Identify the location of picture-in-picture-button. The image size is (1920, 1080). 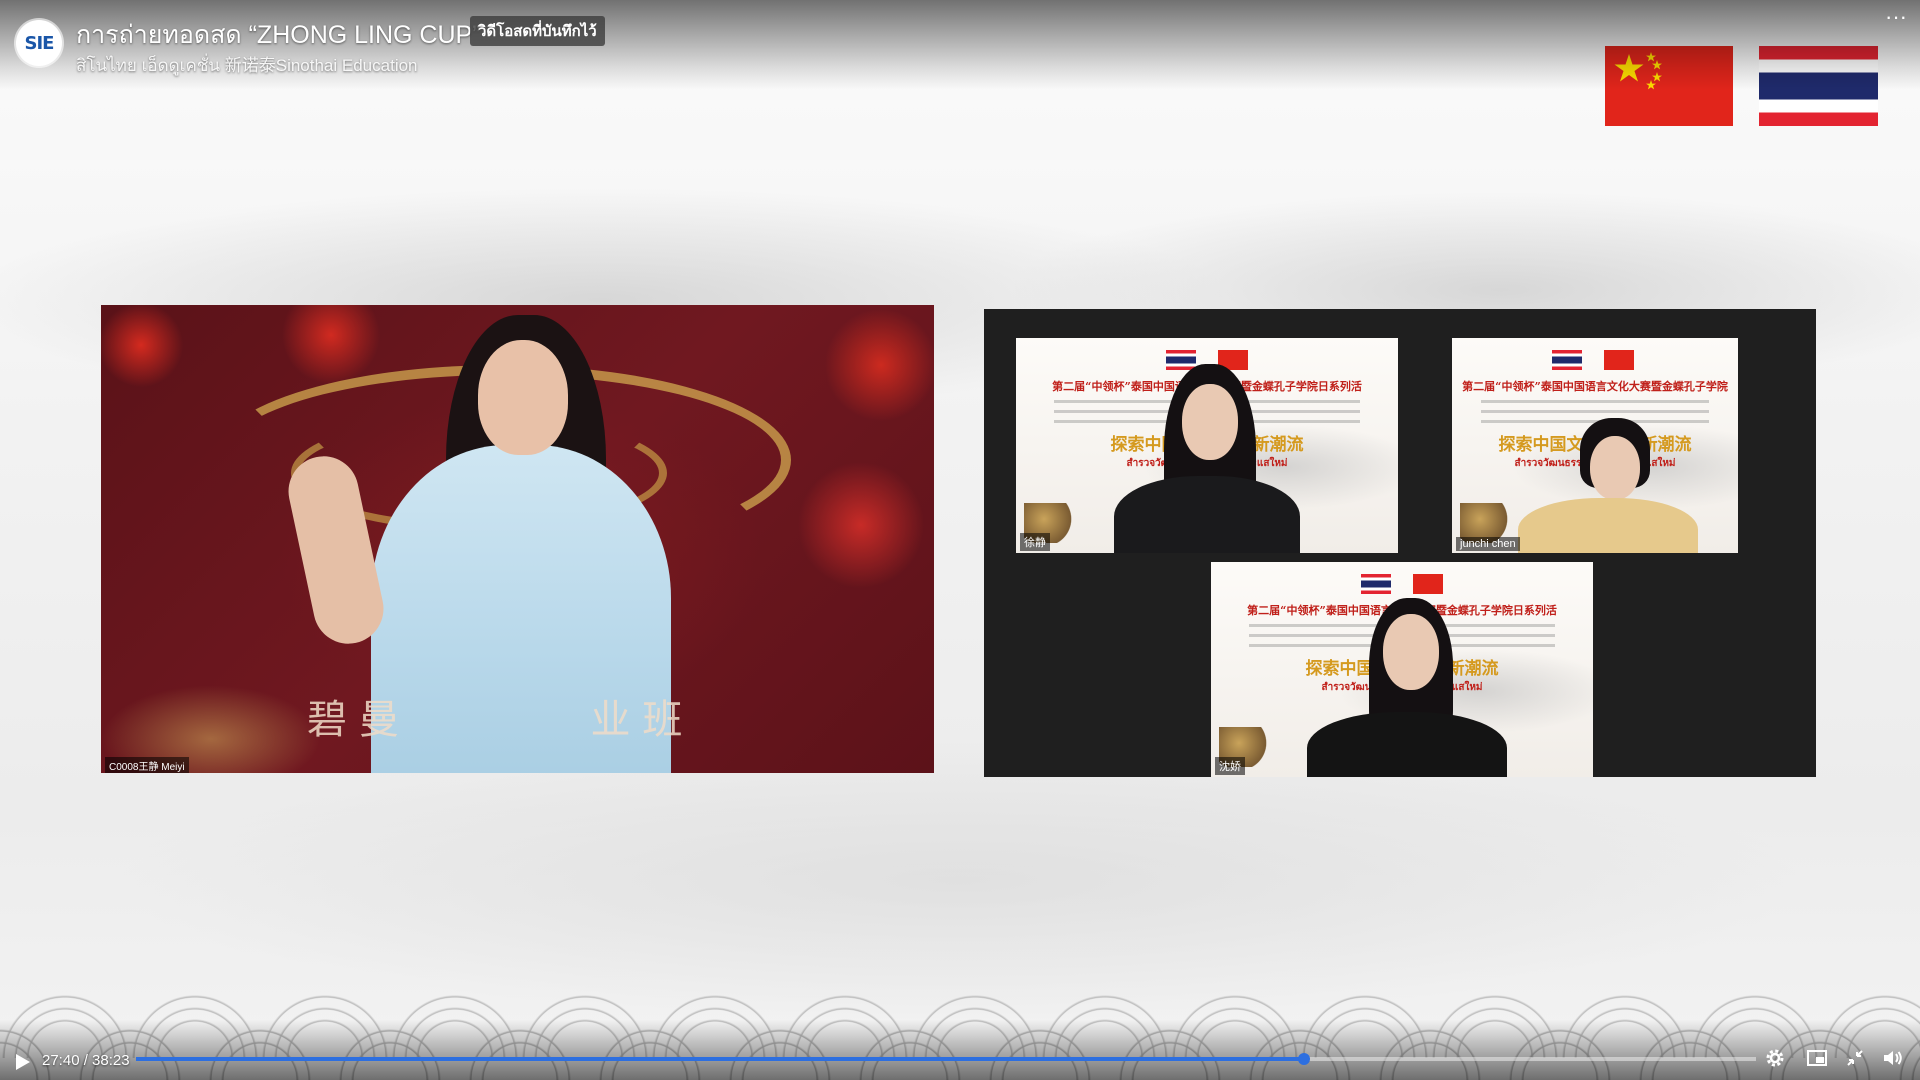
(1817, 1059).